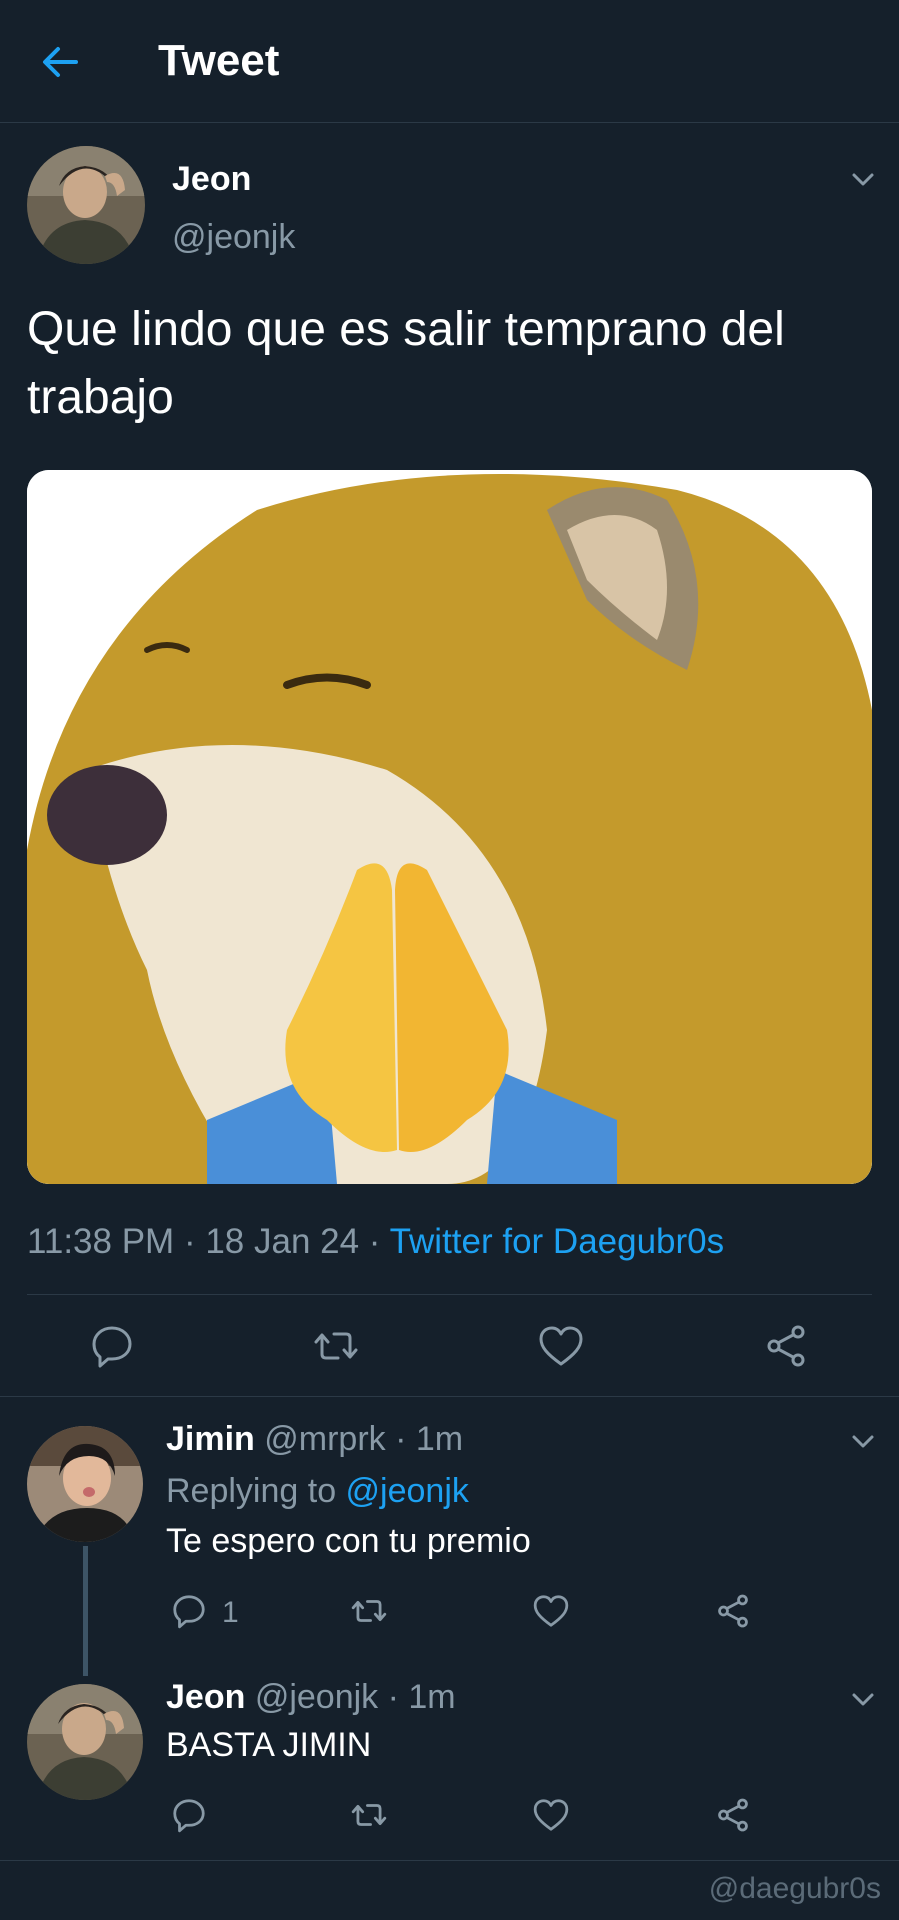 The width and height of the screenshot is (899, 1920). What do you see at coordinates (449, 61) in the screenshot?
I see `top-bar: Tweet` at bounding box center [449, 61].